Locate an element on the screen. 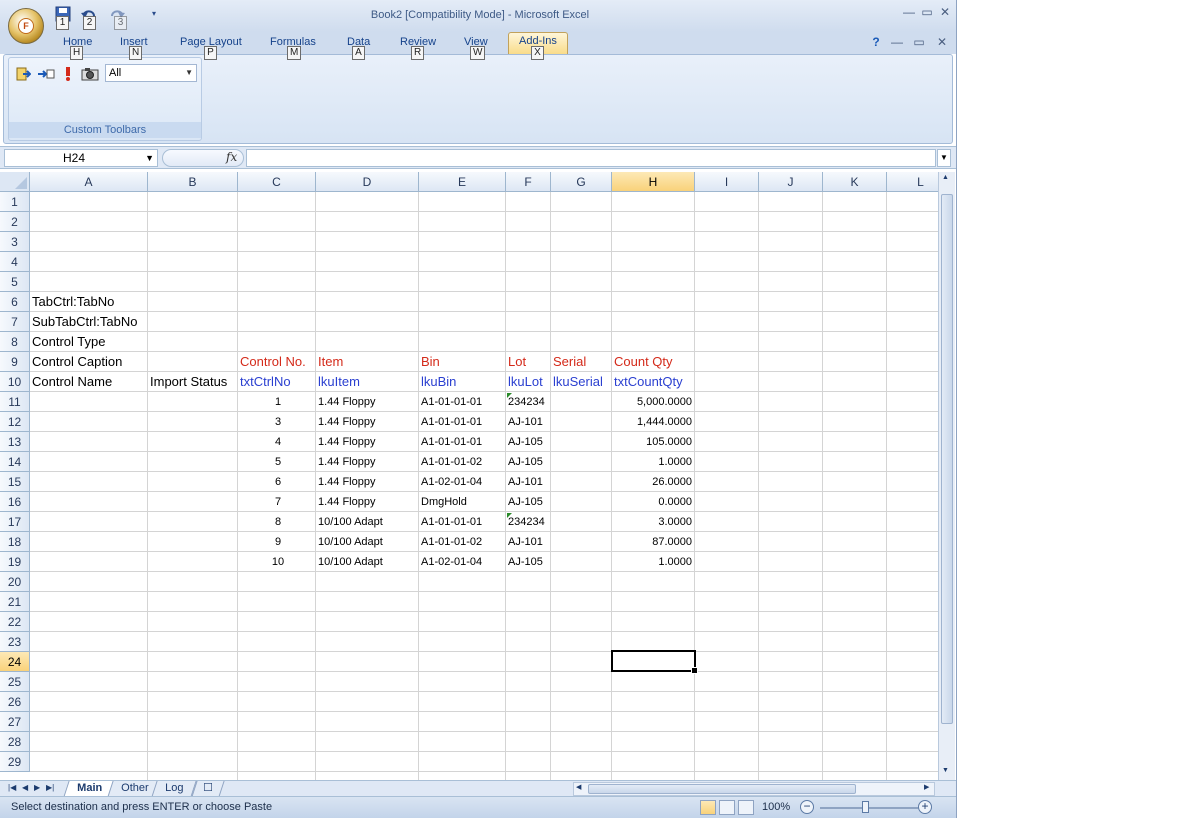 This screenshot has height=818, width=1197. column-header-j: J is located at coordinates (791, 182).